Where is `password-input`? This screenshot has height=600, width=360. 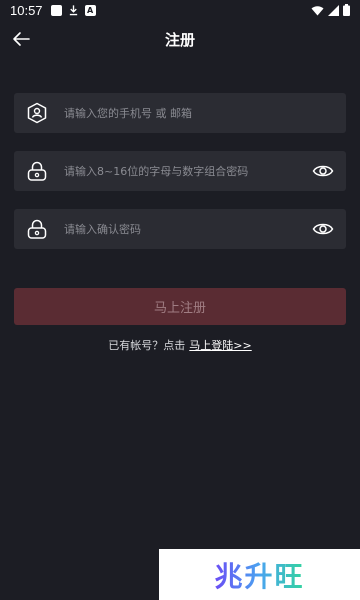 password-input is located at coordinates (184, 171).